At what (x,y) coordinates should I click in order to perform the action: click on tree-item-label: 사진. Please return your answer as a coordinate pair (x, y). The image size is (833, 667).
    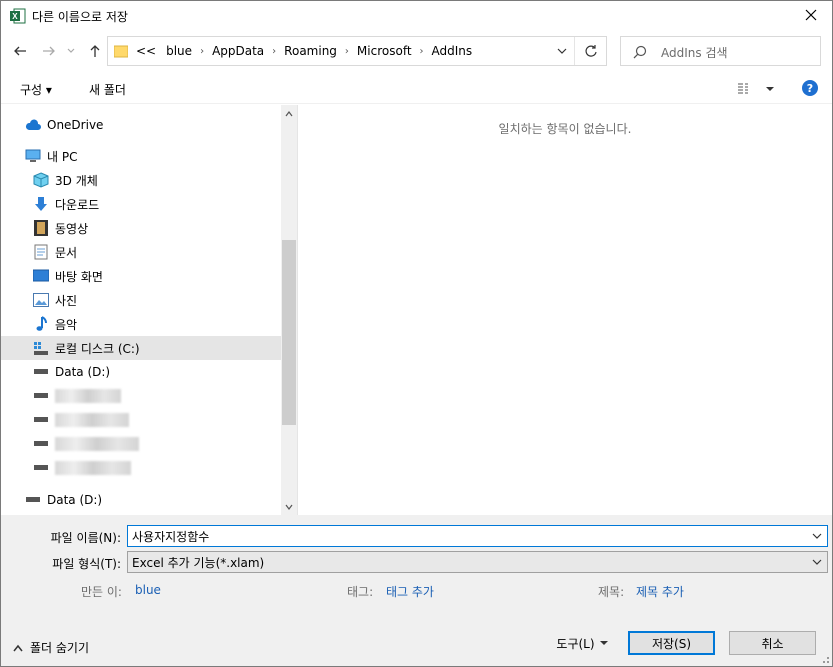
    Looking at the image, I should click on (66, 300).